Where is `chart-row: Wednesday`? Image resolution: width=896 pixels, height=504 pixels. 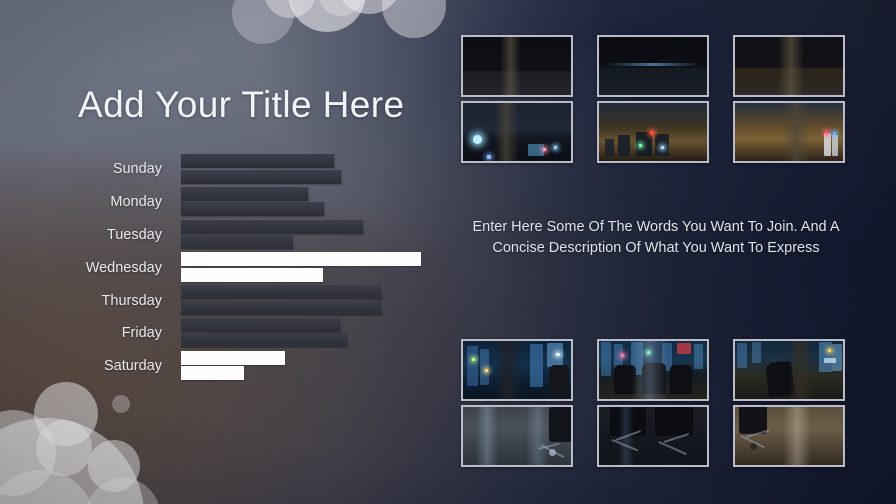 chart-row: Wednesday is located at coordinates (220, 267).